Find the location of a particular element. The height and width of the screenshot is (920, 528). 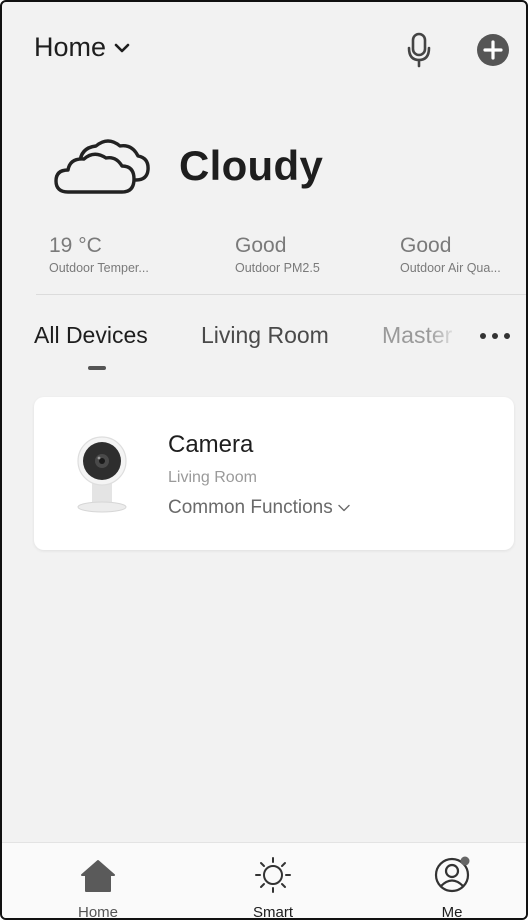

tab-all-devices: All Devices is located at coordinates (91, 335).